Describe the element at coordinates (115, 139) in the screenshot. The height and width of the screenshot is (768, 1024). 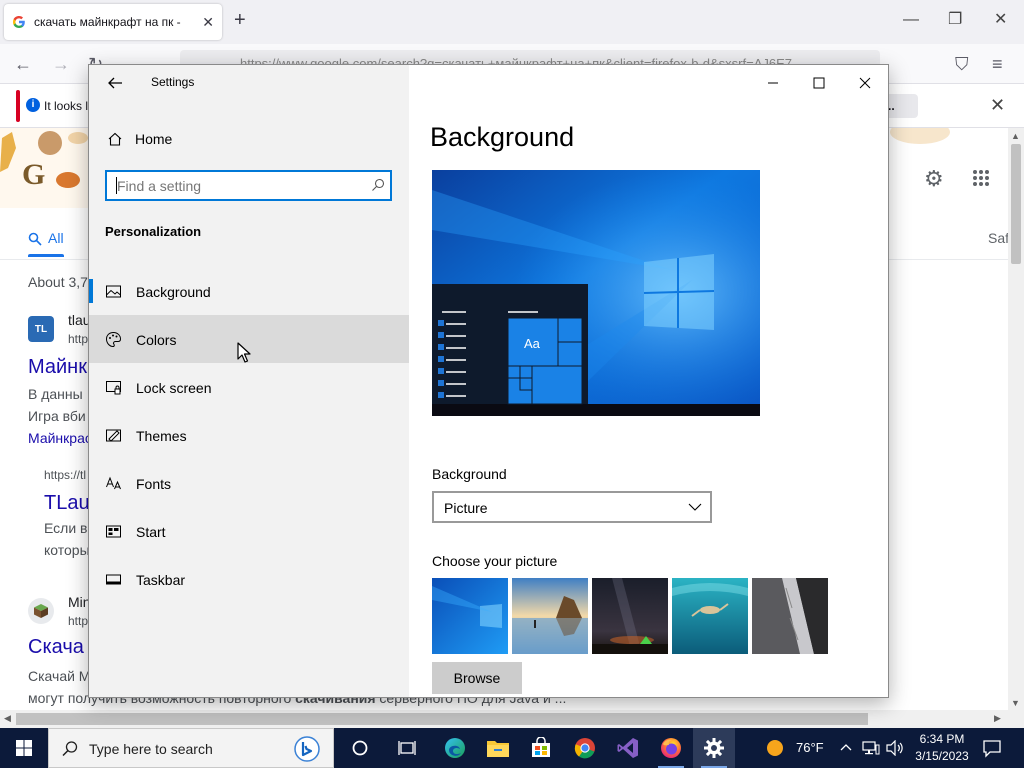
I see `home-icon` at that location.